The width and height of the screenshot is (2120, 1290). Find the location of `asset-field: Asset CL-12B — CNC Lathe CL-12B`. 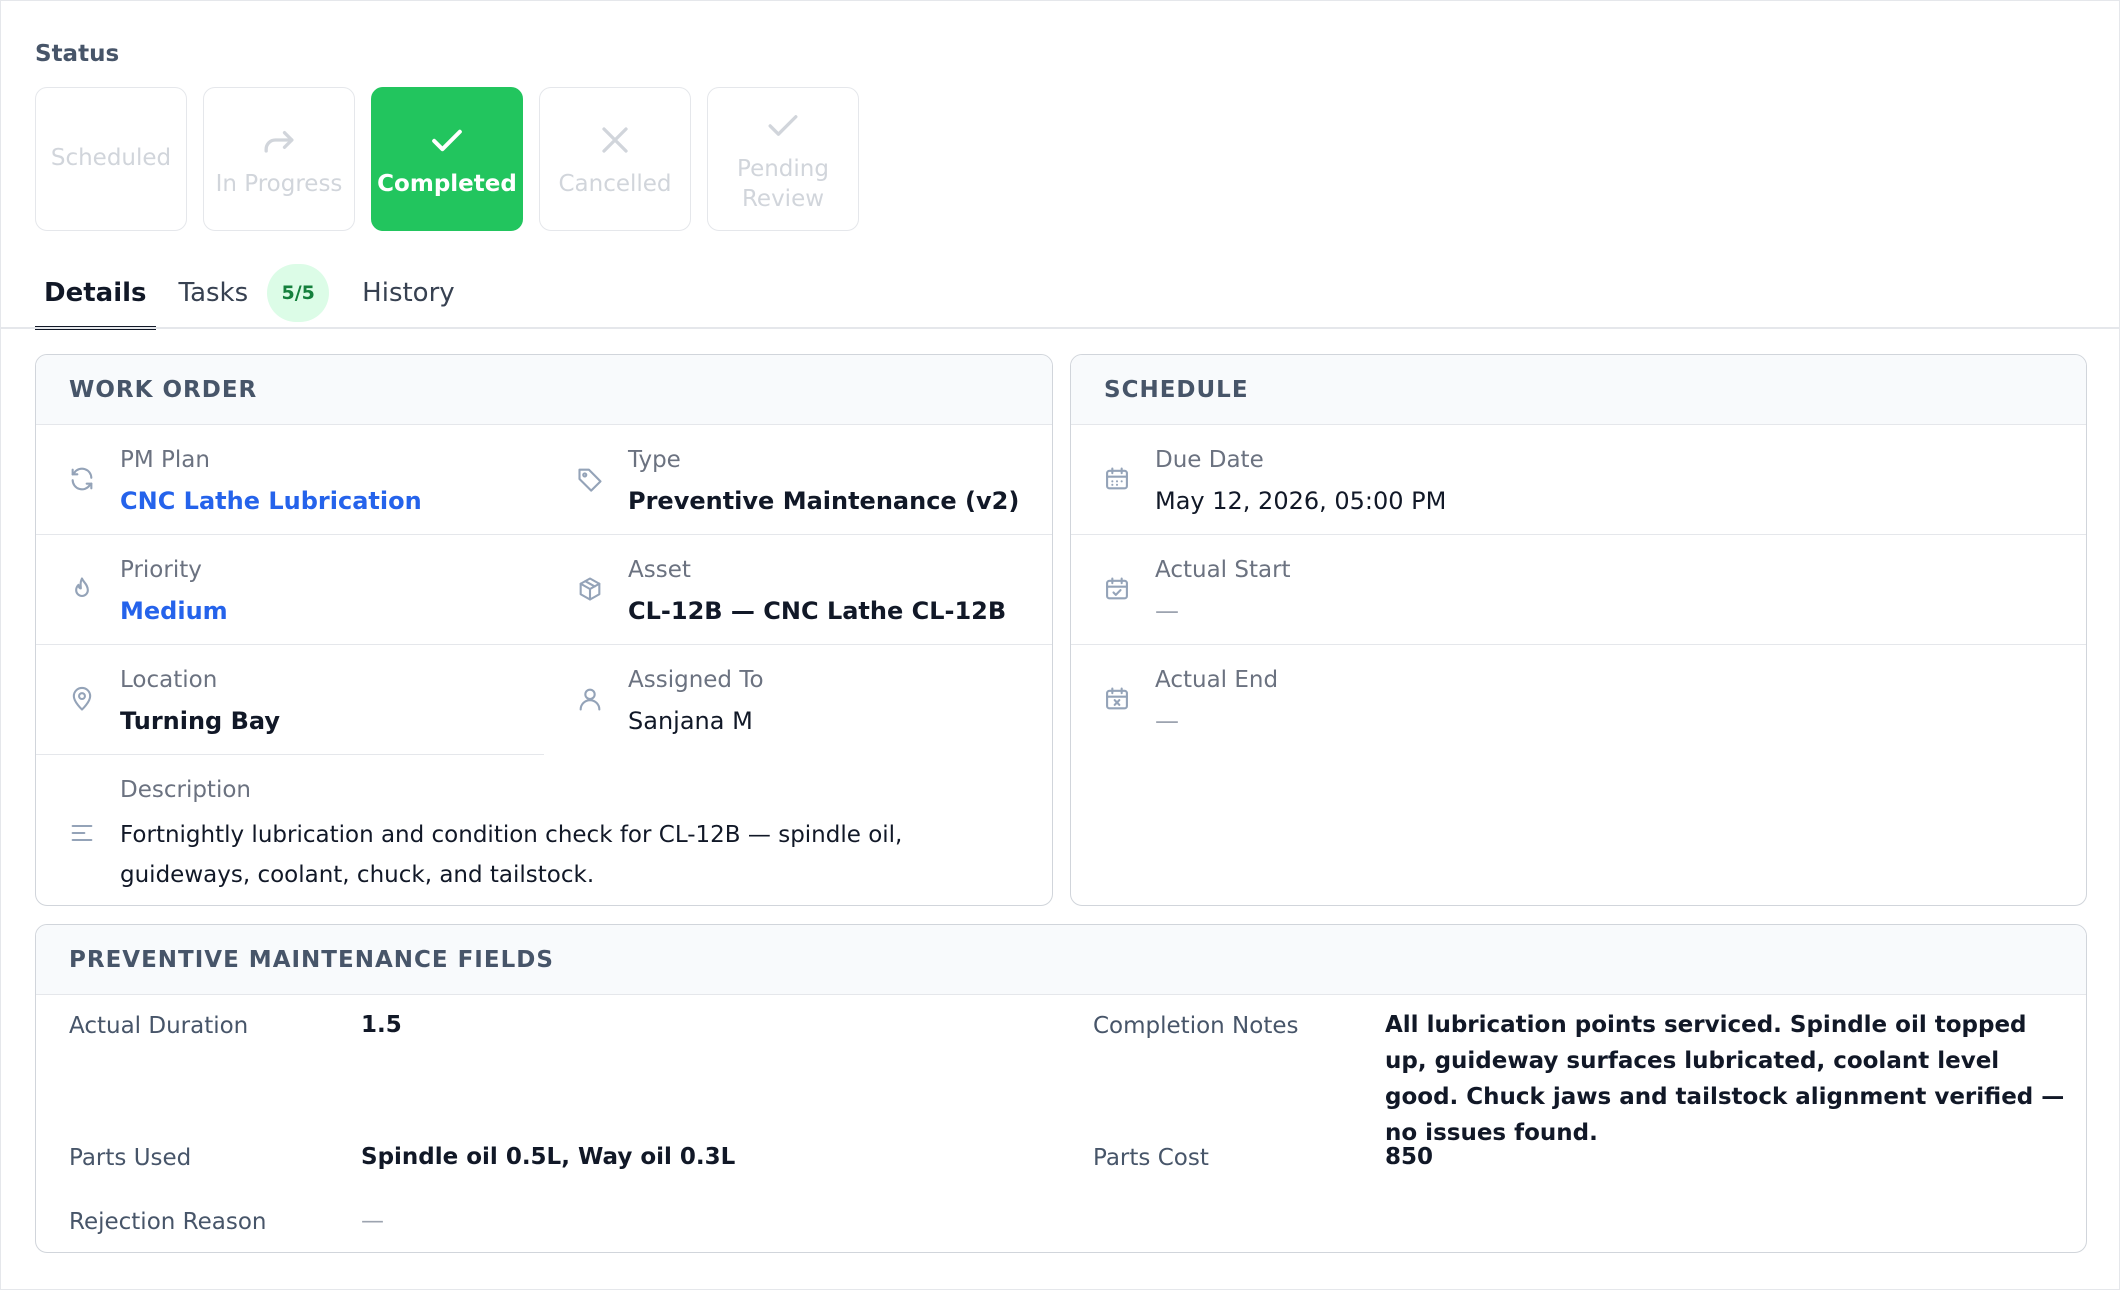

asset-field: Asset CL-12B — CNC Lathe CL-12B is located at coordinates (798, 590).